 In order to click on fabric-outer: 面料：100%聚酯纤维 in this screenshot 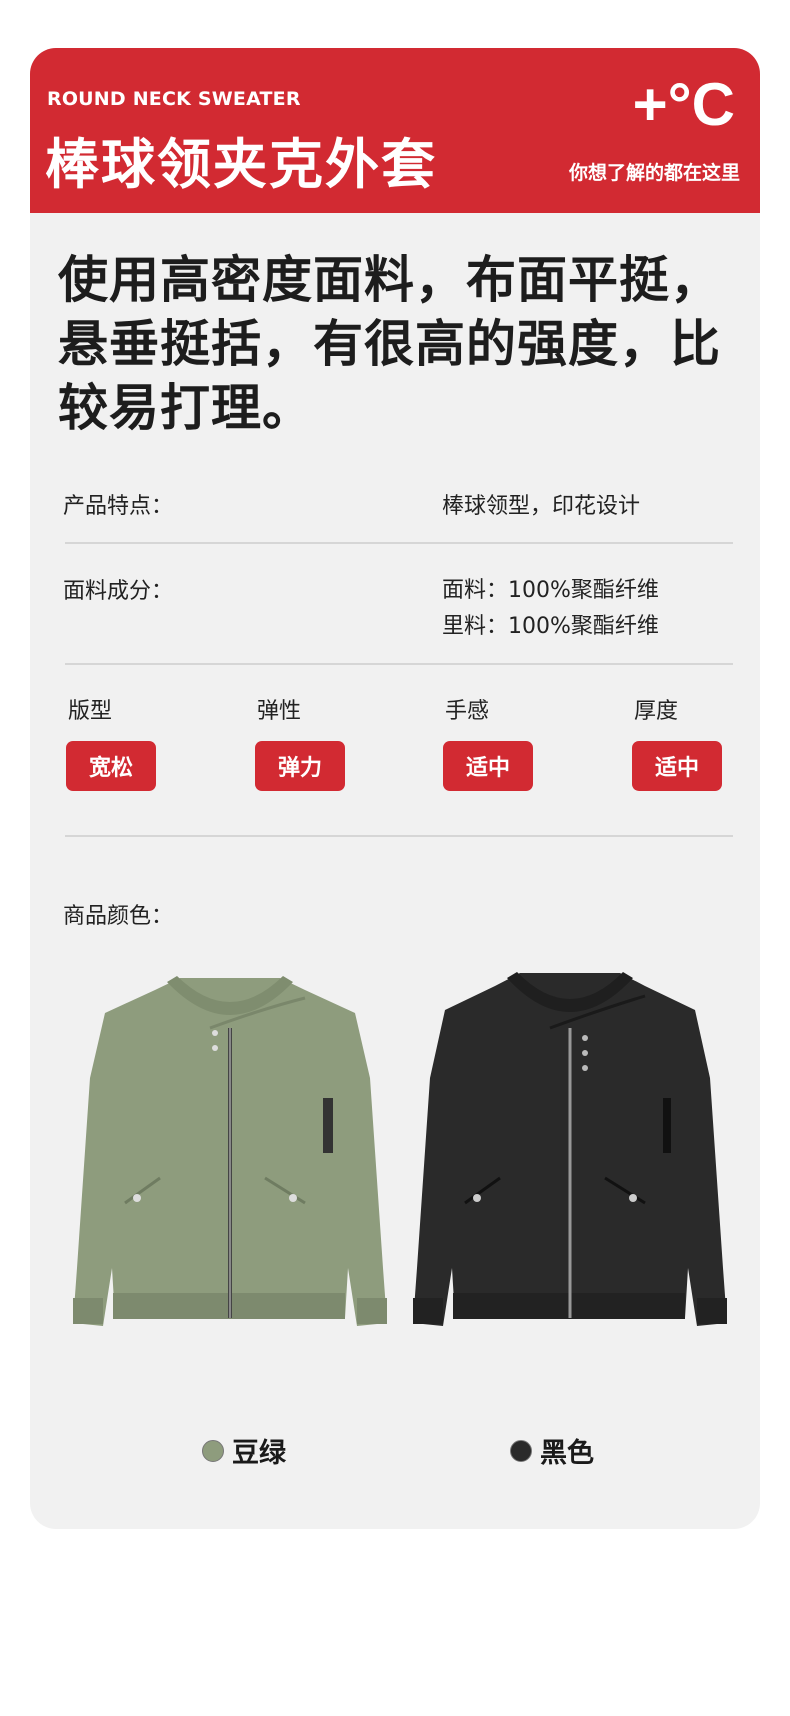, I will do `click(550, 590)`.